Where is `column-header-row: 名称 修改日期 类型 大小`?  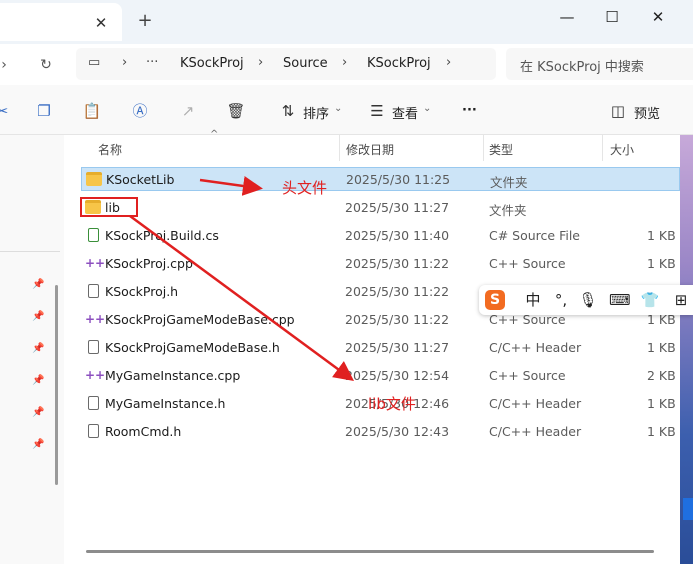 column-header-row: 名称 修改日期 类型 大小 is located at coordinates (378, 148).